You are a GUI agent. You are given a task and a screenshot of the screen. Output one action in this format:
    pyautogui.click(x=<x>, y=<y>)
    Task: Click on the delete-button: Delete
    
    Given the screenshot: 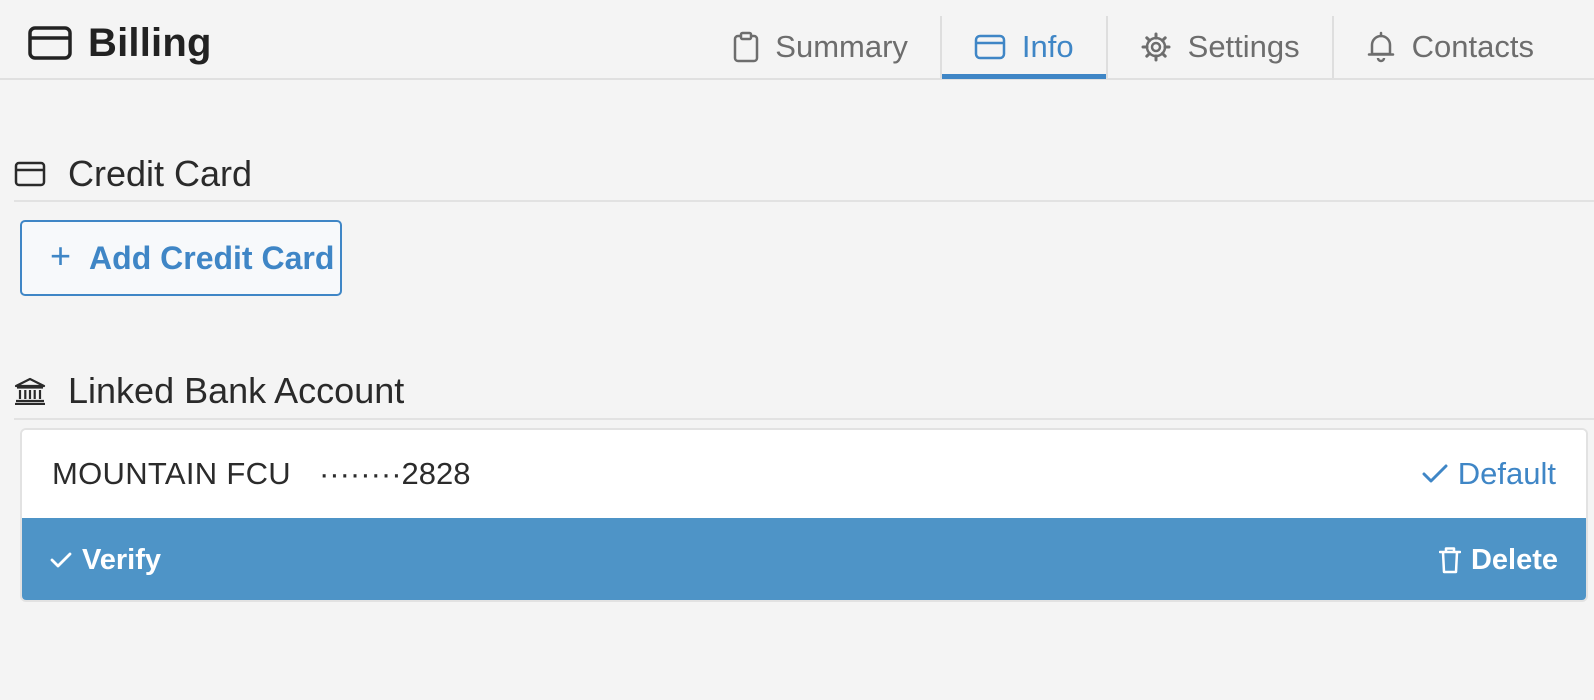 What is the action you would take?
    pyautogui.click(x=1498, y=560)
    